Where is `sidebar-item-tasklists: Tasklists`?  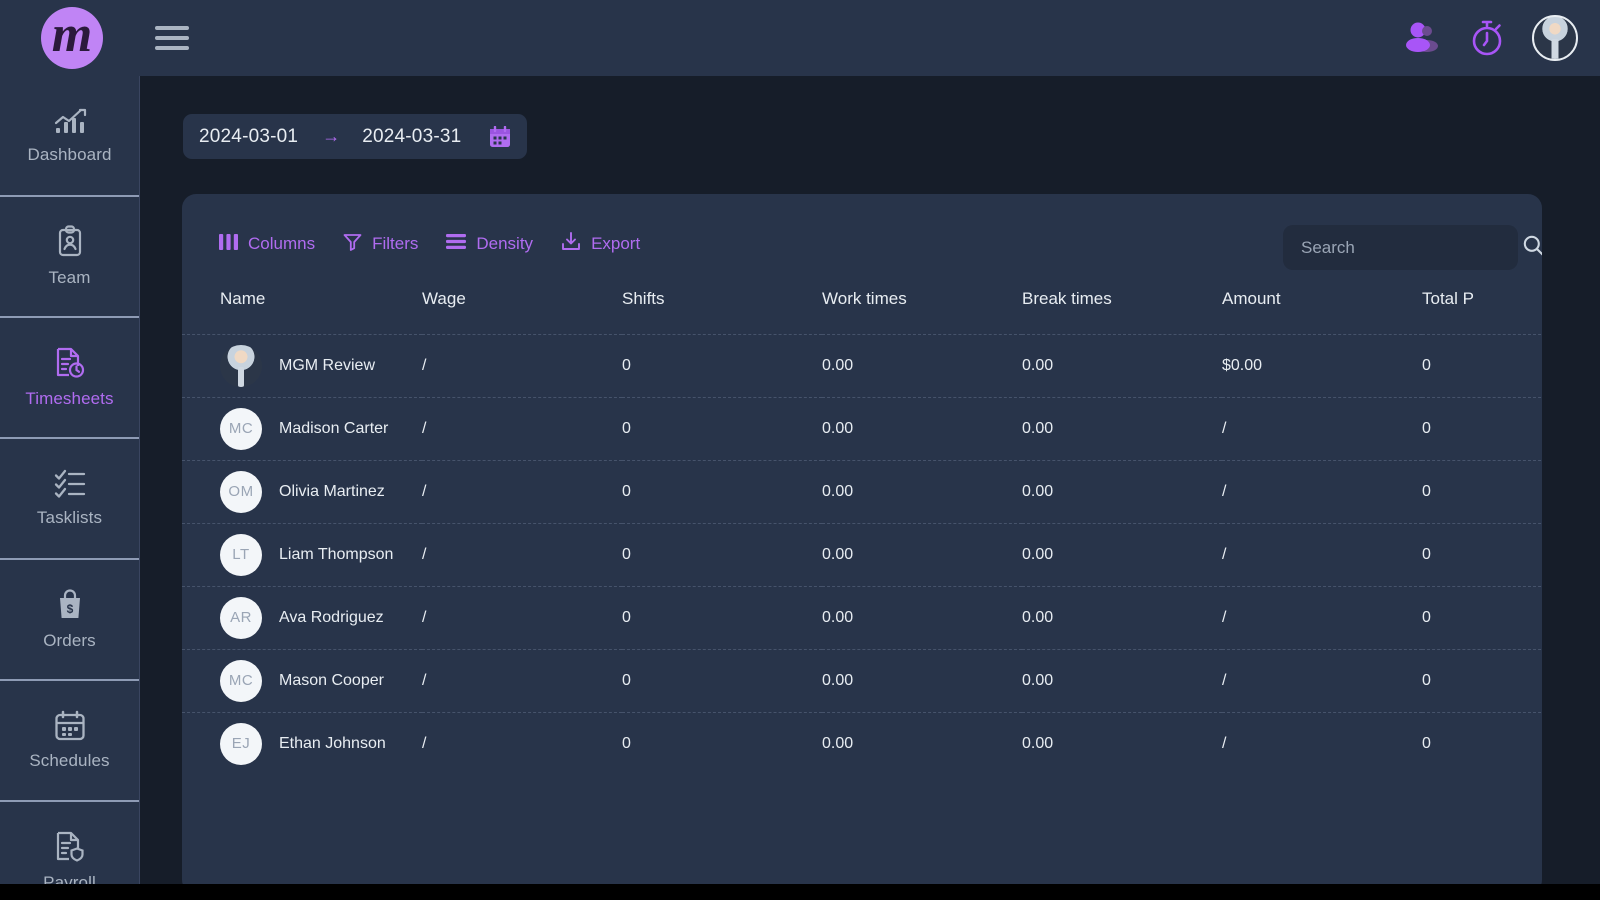 sidebar-item-tasklists: Tasklists is located at coordinates (69, 499).